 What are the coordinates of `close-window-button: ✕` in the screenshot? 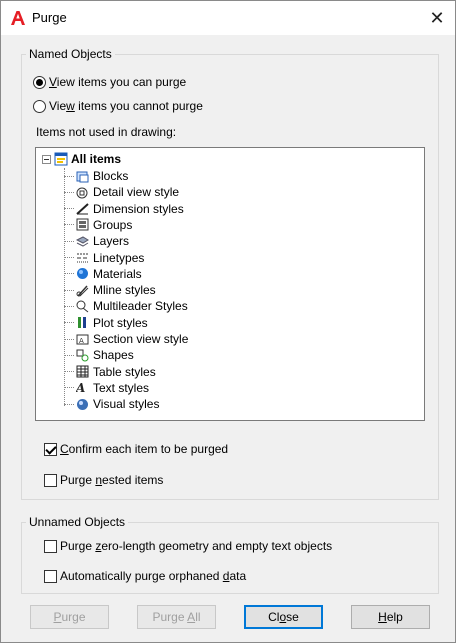 It's located at (437, 18).